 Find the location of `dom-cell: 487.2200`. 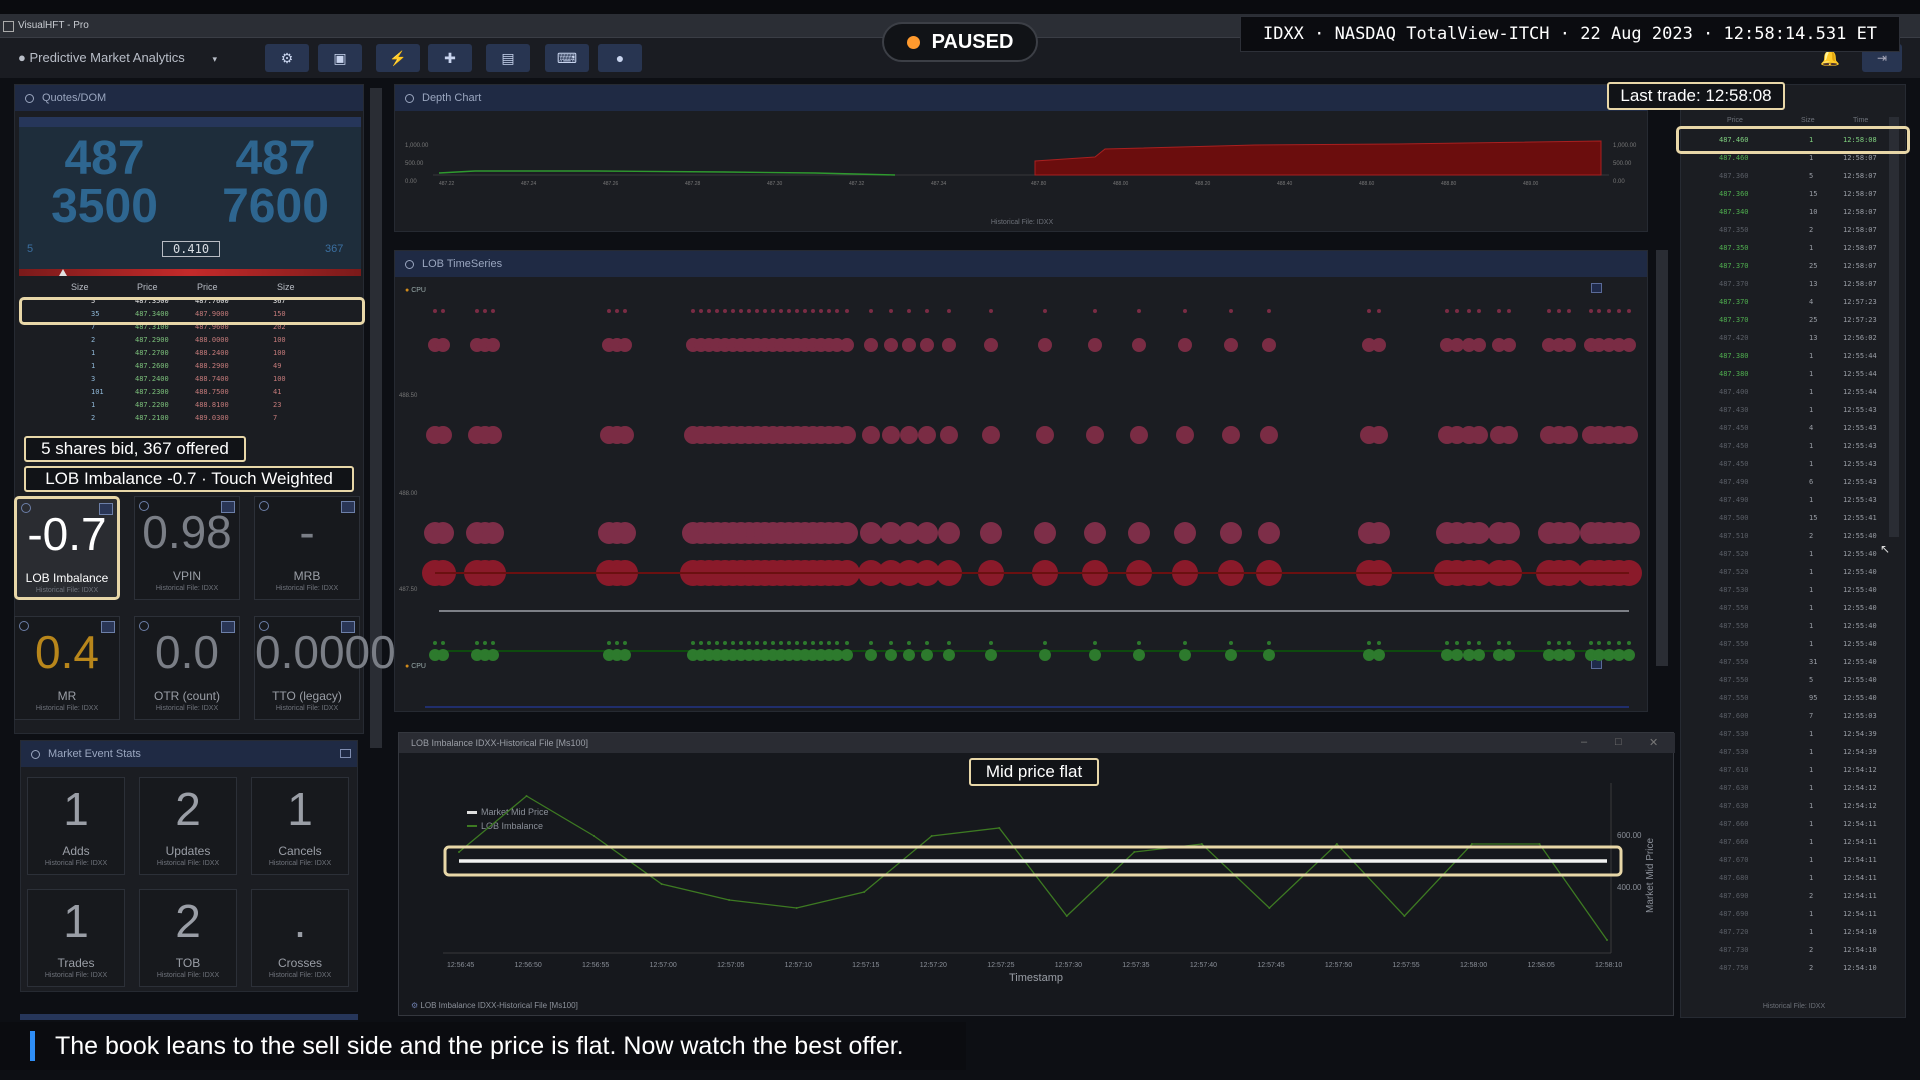

dom-cell: 487.2200 is located at coordinates (152, 405).